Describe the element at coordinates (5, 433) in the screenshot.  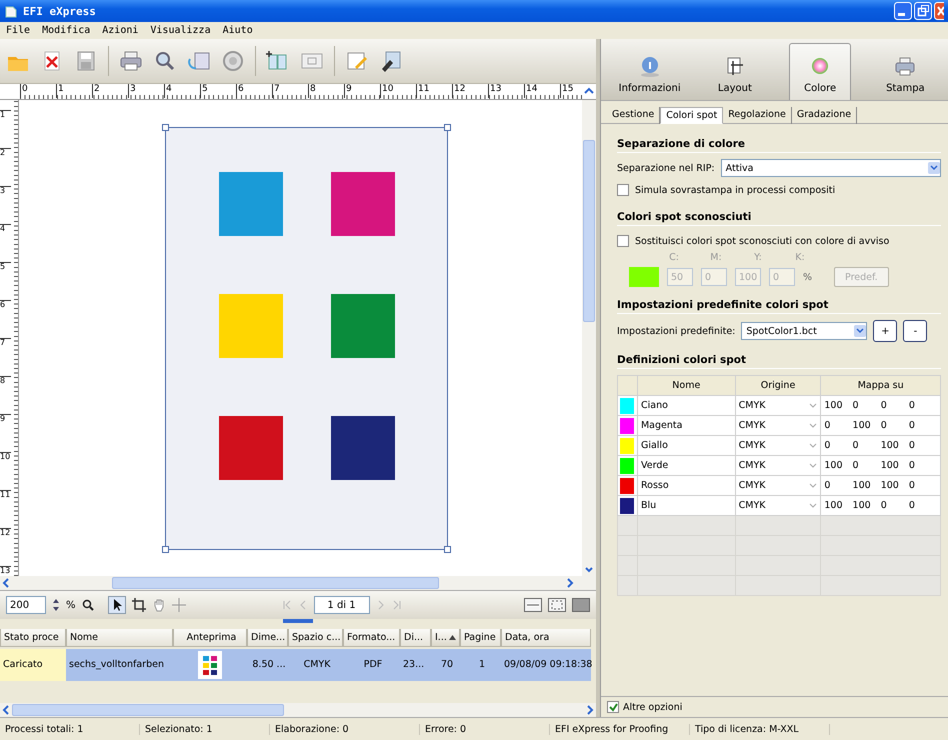
I see `ruler-number: 9` at that location.